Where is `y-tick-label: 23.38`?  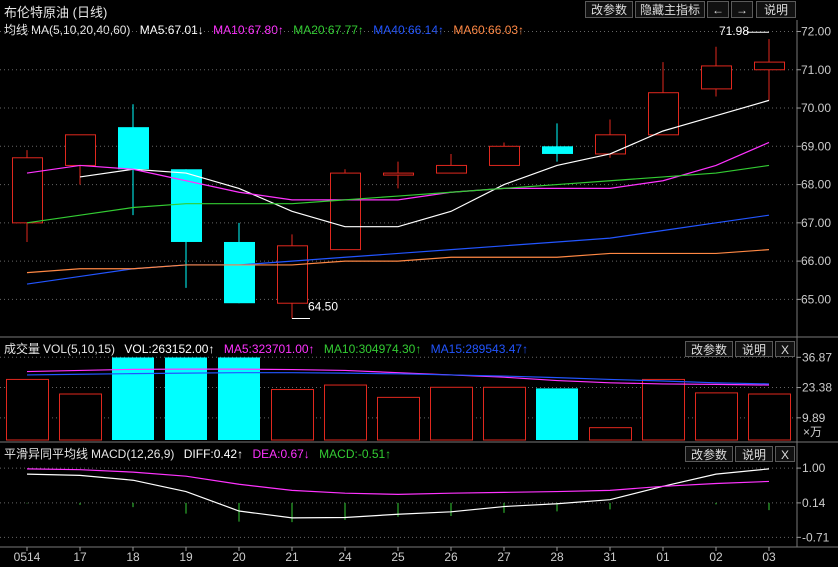 y-tick-label: 23.38 is located at coordinates (817, 388).